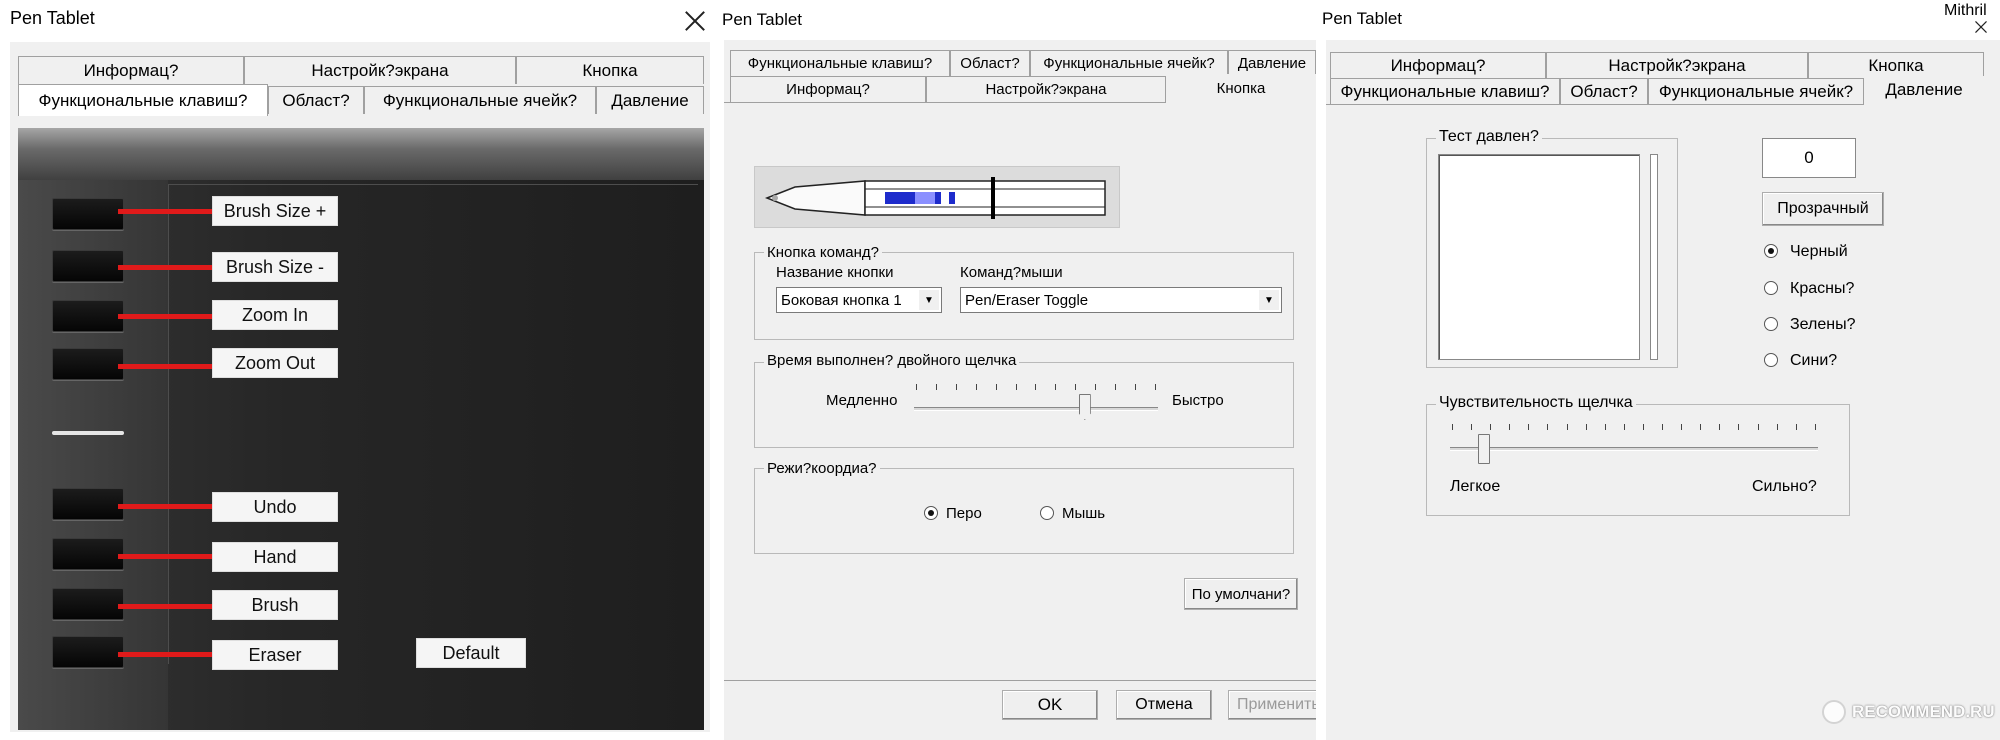  What do you see at coordinates (1771, 251) in the screenshot?
I see `color-radio-black` at bounding box center [1771, 251].